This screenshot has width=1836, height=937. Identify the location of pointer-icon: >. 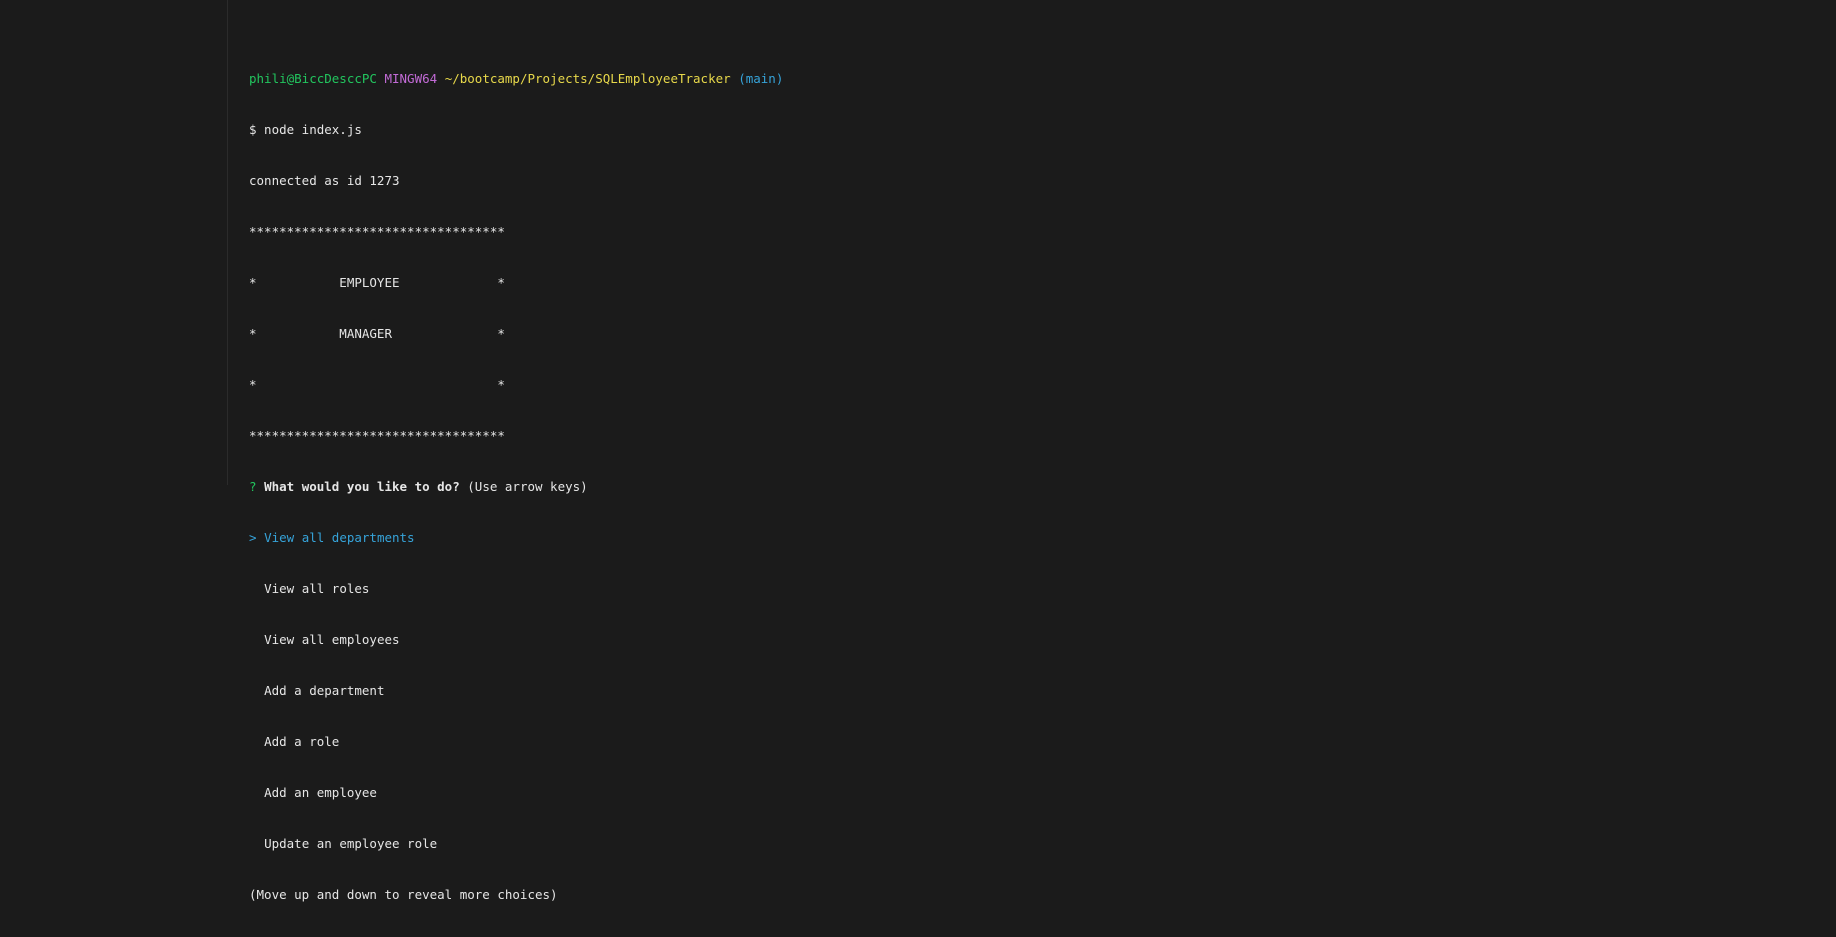
(253, 537).